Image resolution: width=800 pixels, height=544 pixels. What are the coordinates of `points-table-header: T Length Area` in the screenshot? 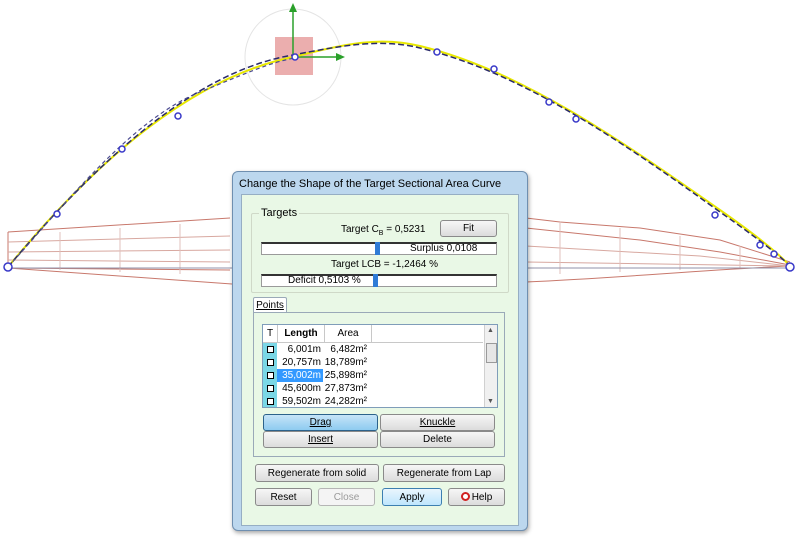 It's located at (373, 334).